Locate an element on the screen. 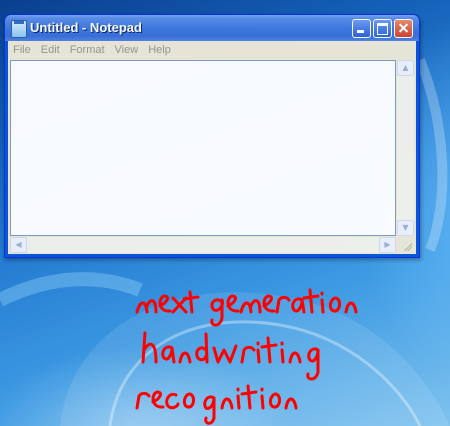 This screenshot has height=426, width=450. scroll-up-arrow-icon: ▲ is located at coordinates (405, 68).